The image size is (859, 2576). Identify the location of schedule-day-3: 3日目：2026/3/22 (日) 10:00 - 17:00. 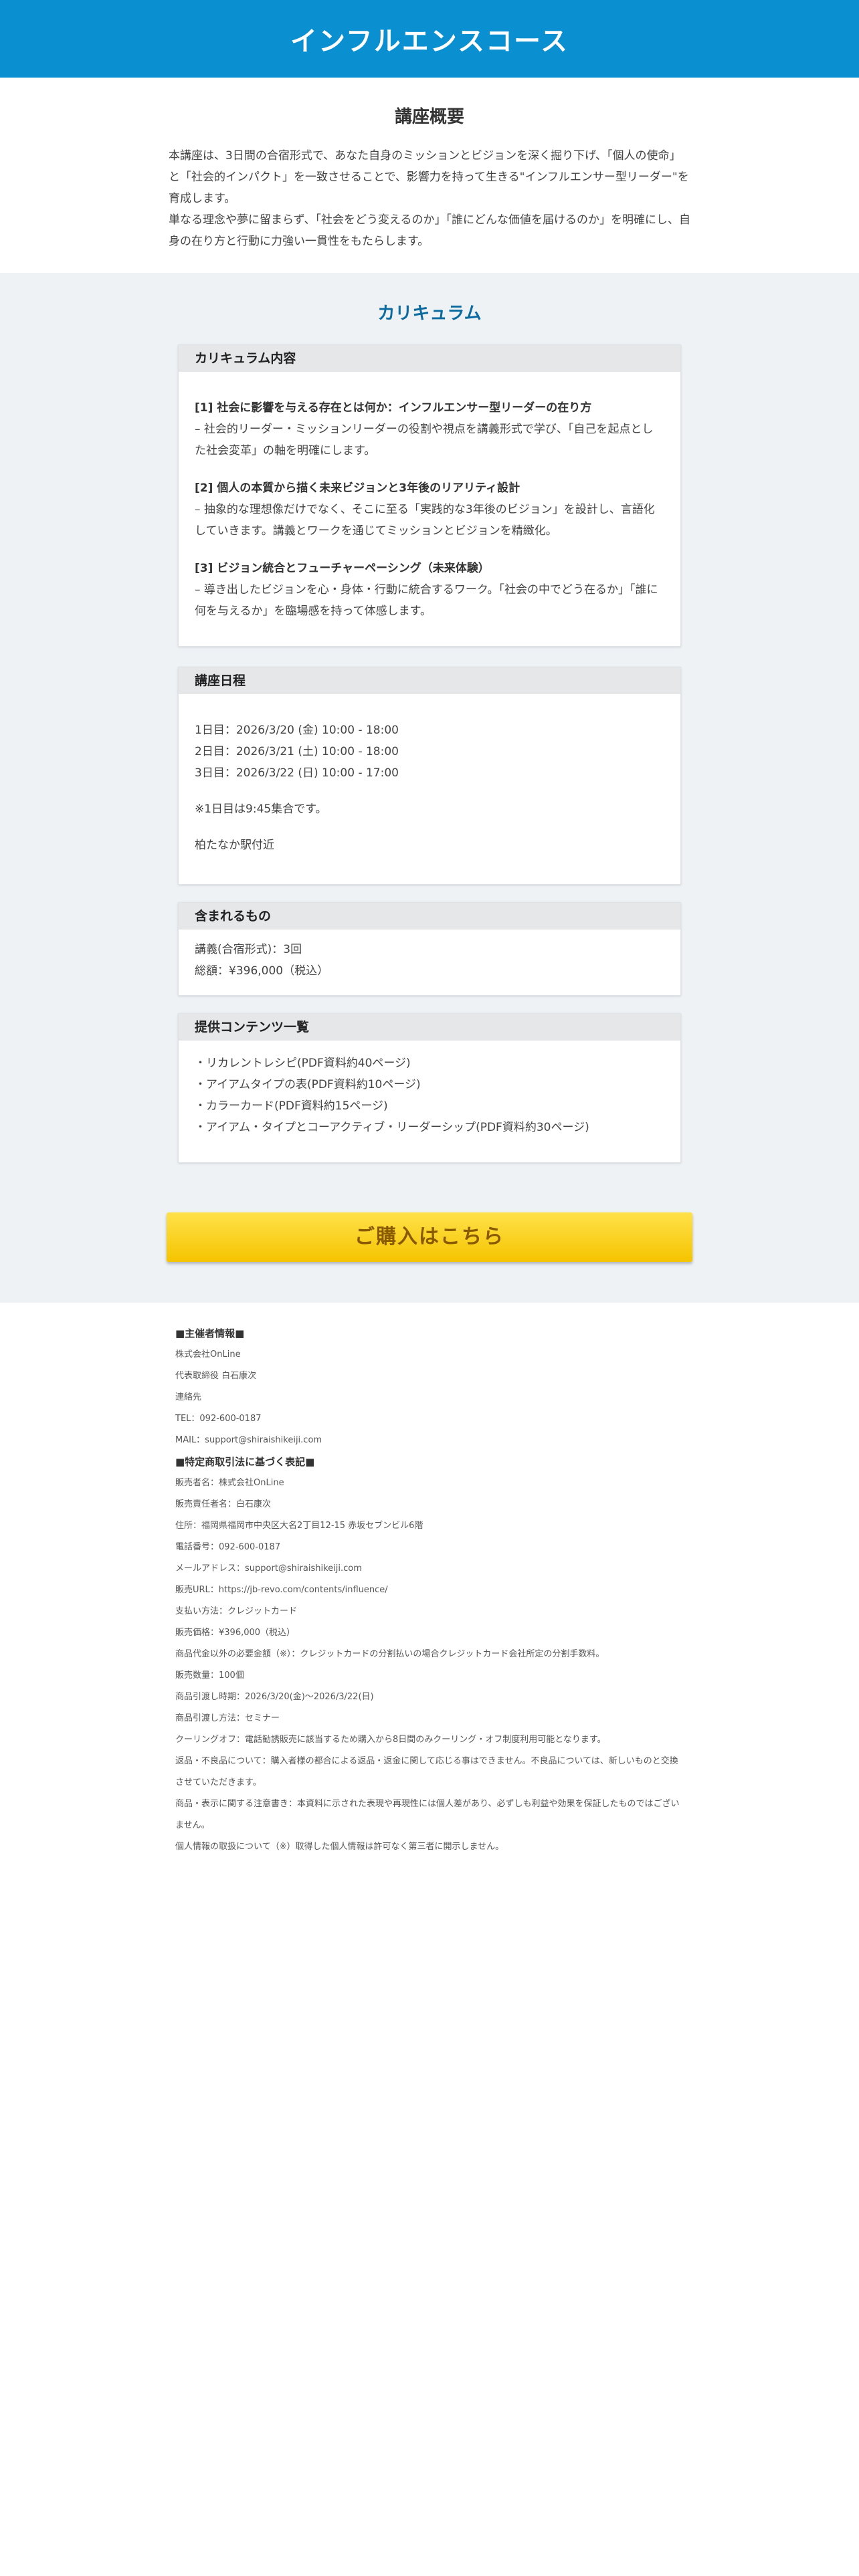
(297, 773).